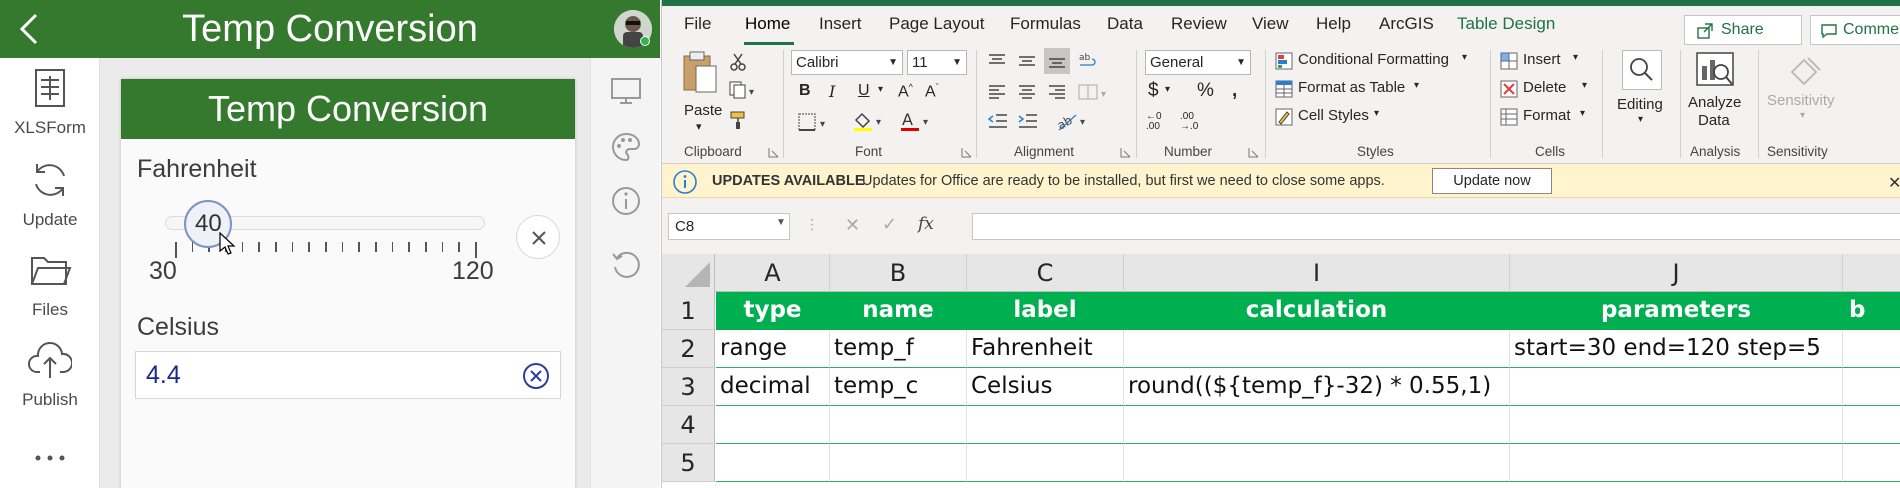 This screenshot has height=488, width=1900. What do you see at coordinates (932, 91) in the screenshot?
I see `decrease-font-icon: Aˇ` at bounding box center [932, 91].